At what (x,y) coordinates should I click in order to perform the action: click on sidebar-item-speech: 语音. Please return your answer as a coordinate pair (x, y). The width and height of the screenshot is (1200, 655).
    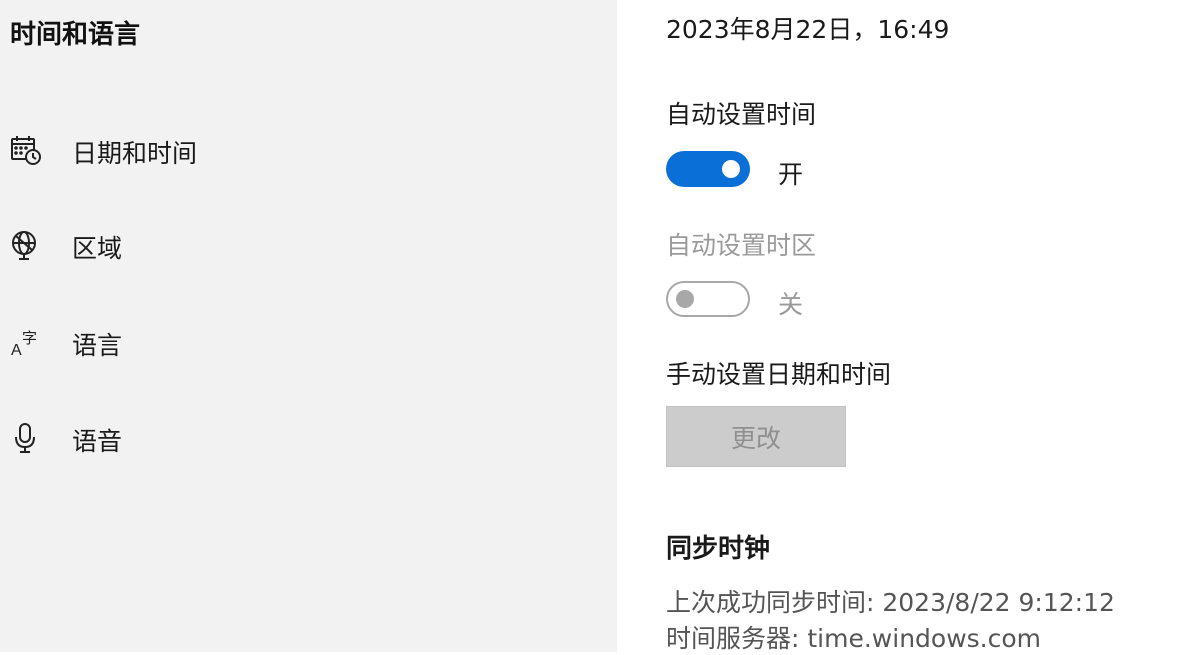
    Looking at the image, I should click on (308, 438).